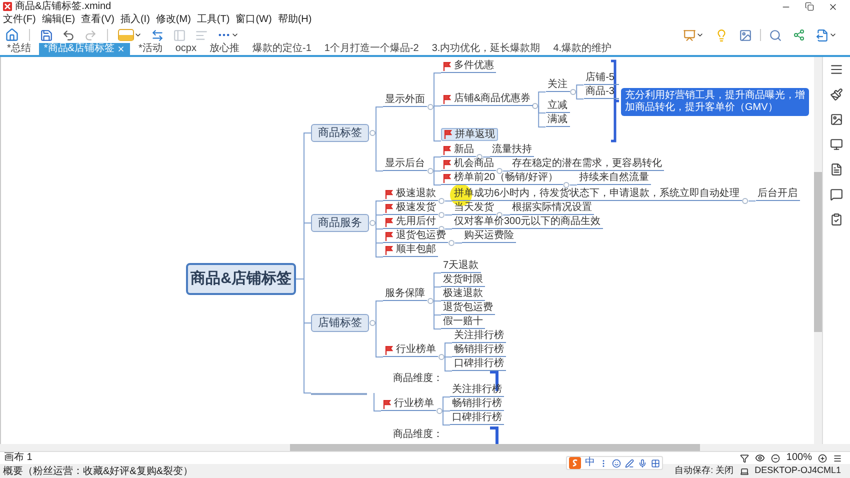 This screenshot has height=478, width=850. I want to click on topic: 新品, so click(458, 150).